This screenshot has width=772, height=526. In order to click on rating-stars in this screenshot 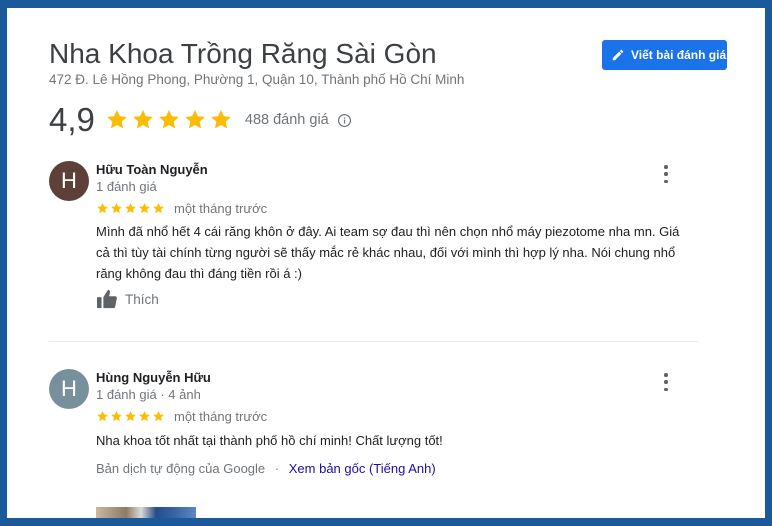, I will do `click(169, 120)`.